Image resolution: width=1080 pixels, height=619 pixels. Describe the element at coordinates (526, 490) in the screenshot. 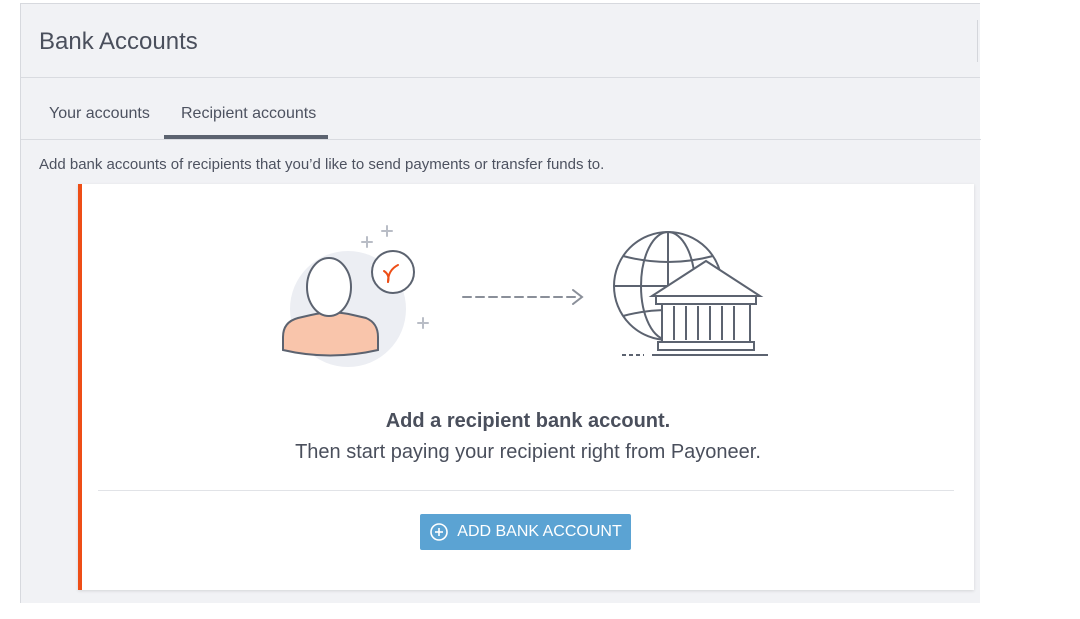

I see `card-divider` at that location.